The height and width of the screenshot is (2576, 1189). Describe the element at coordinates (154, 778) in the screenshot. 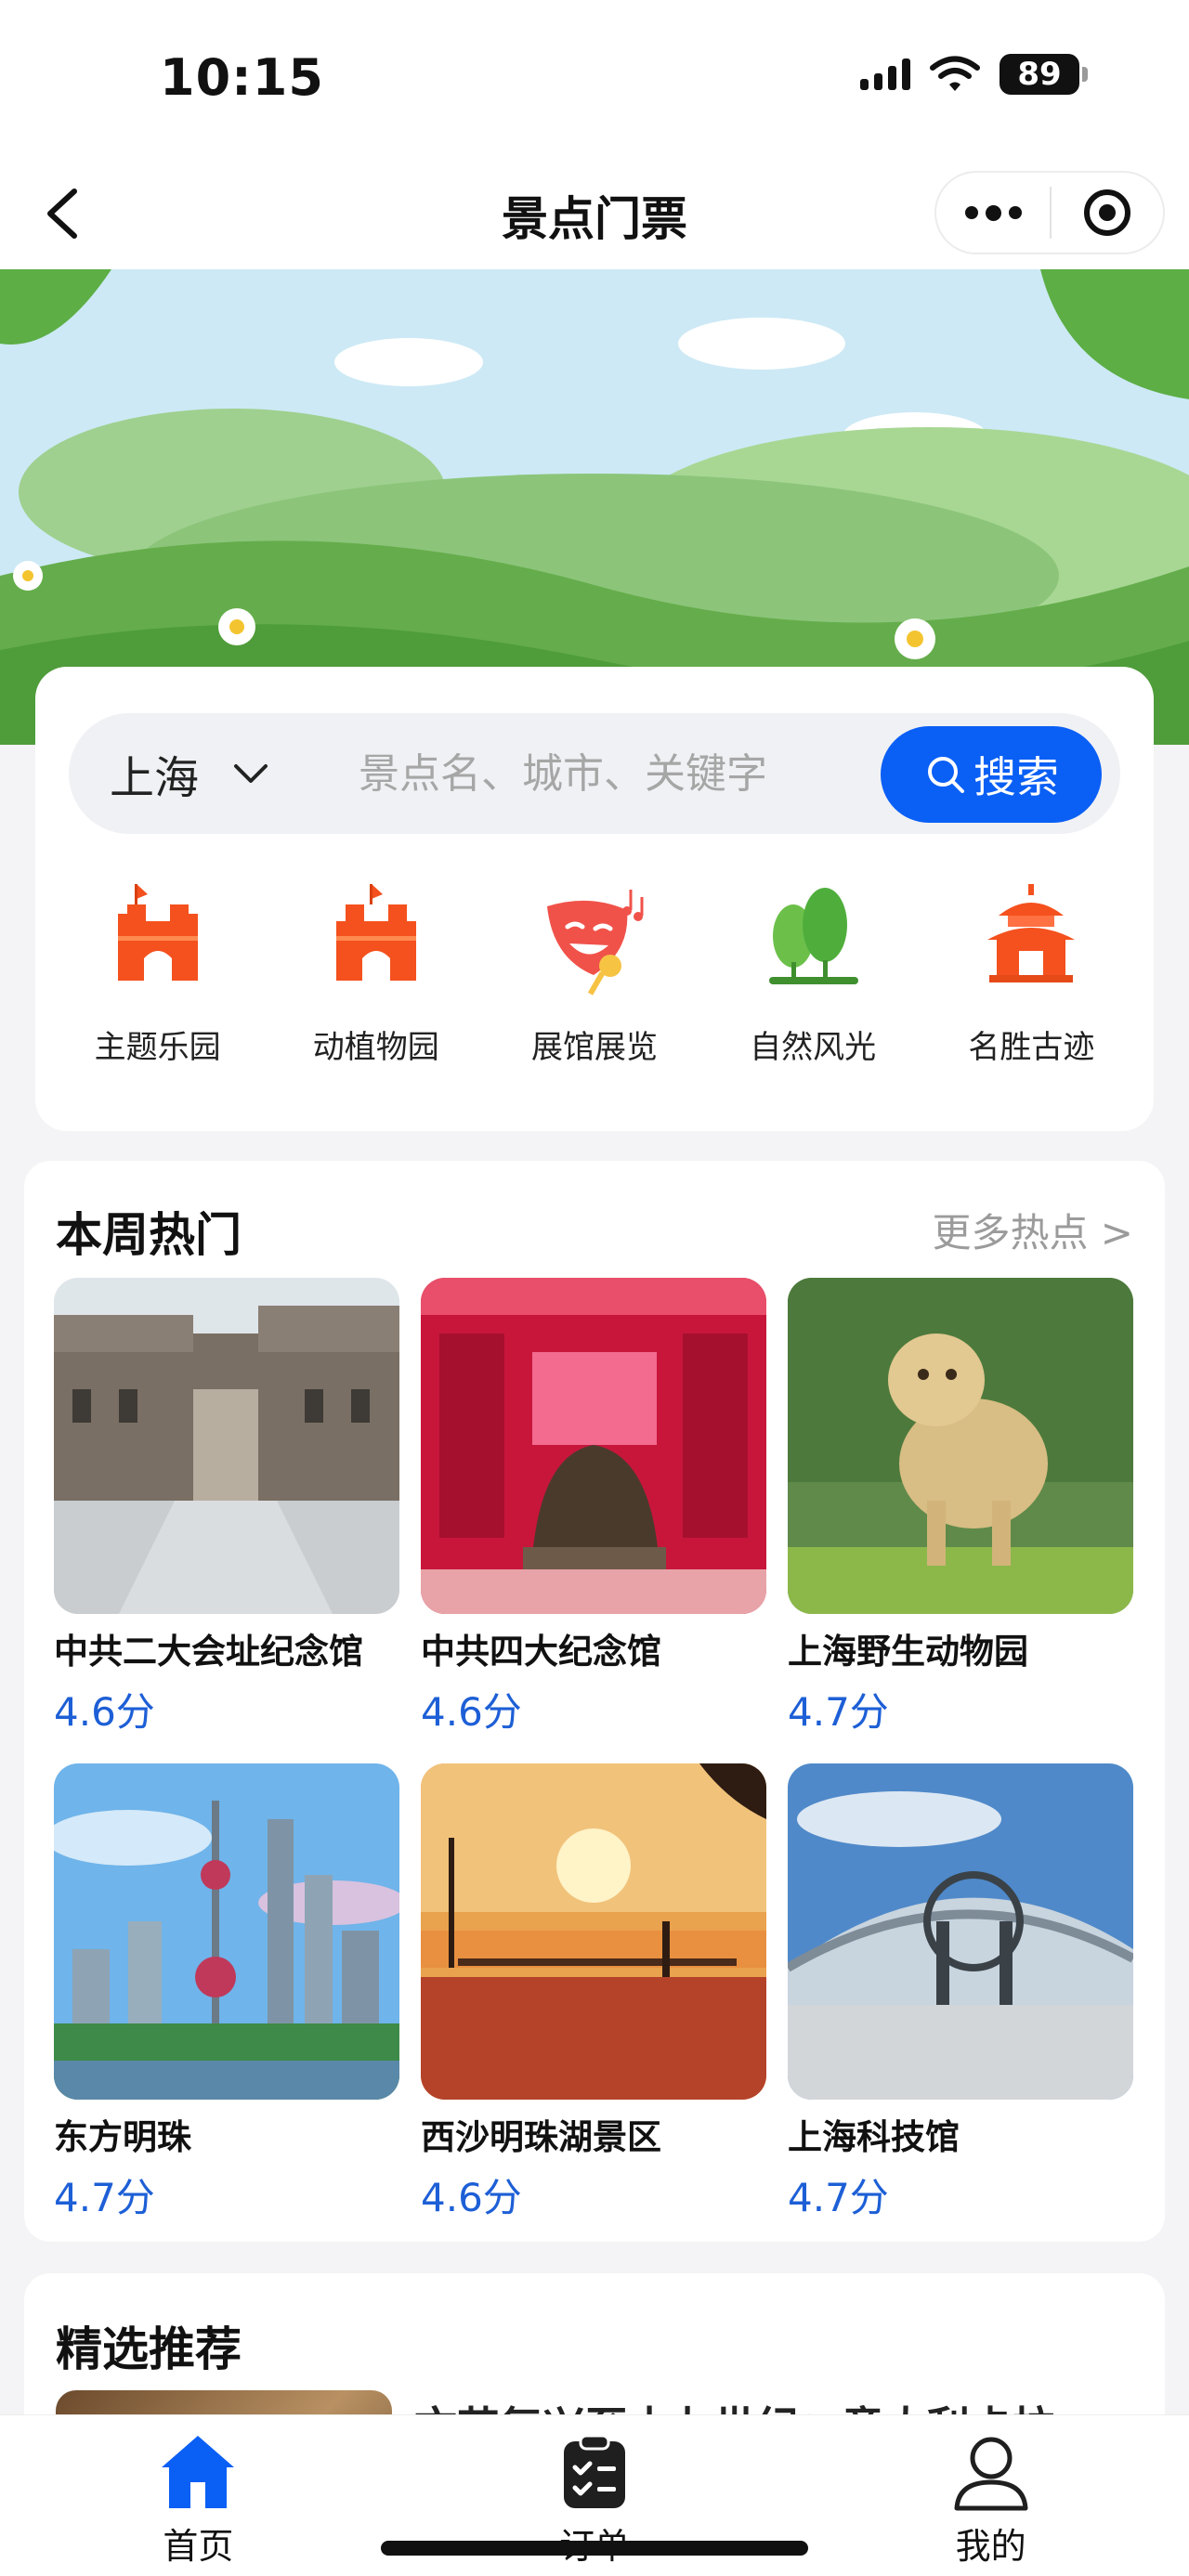

I see `city-label: 上海` at that location.